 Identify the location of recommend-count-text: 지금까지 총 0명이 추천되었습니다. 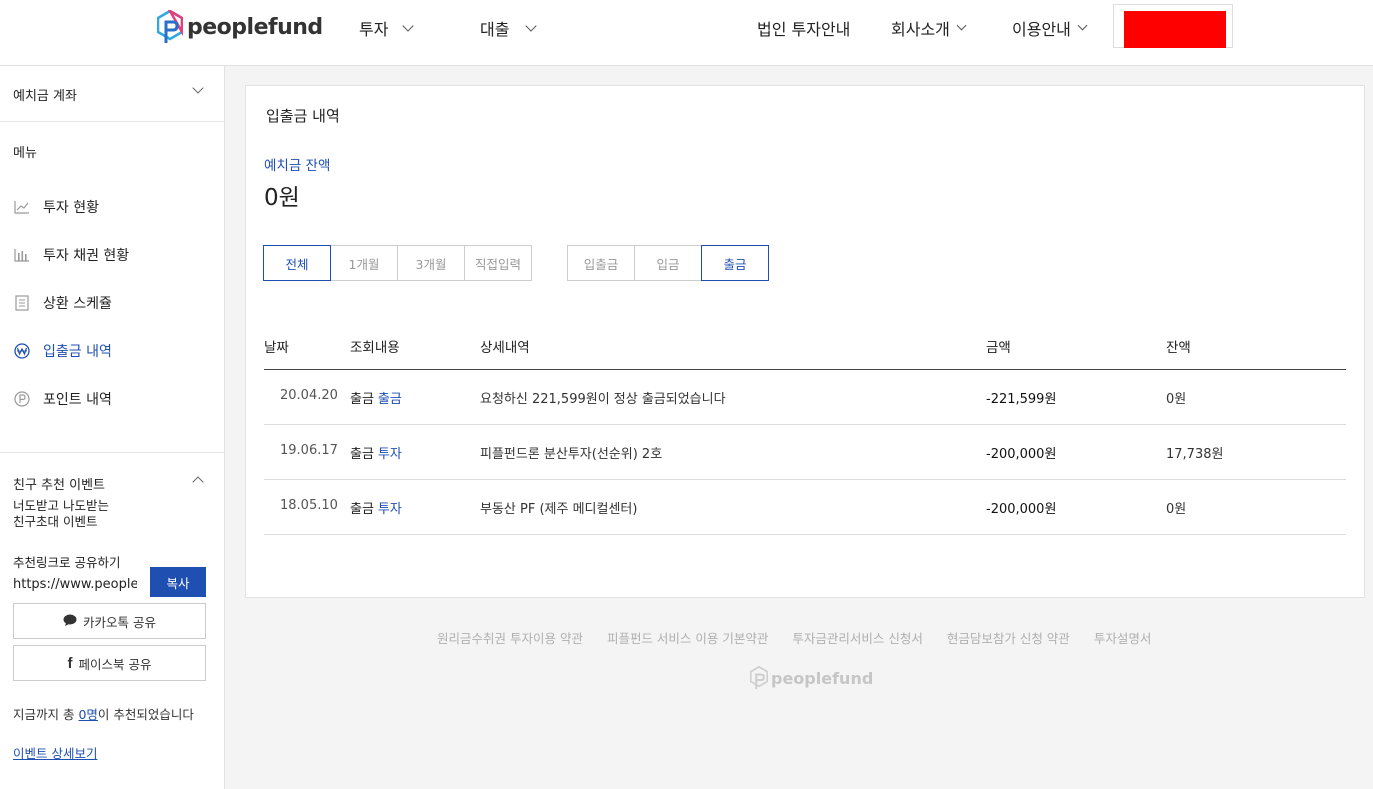
(103, 713).